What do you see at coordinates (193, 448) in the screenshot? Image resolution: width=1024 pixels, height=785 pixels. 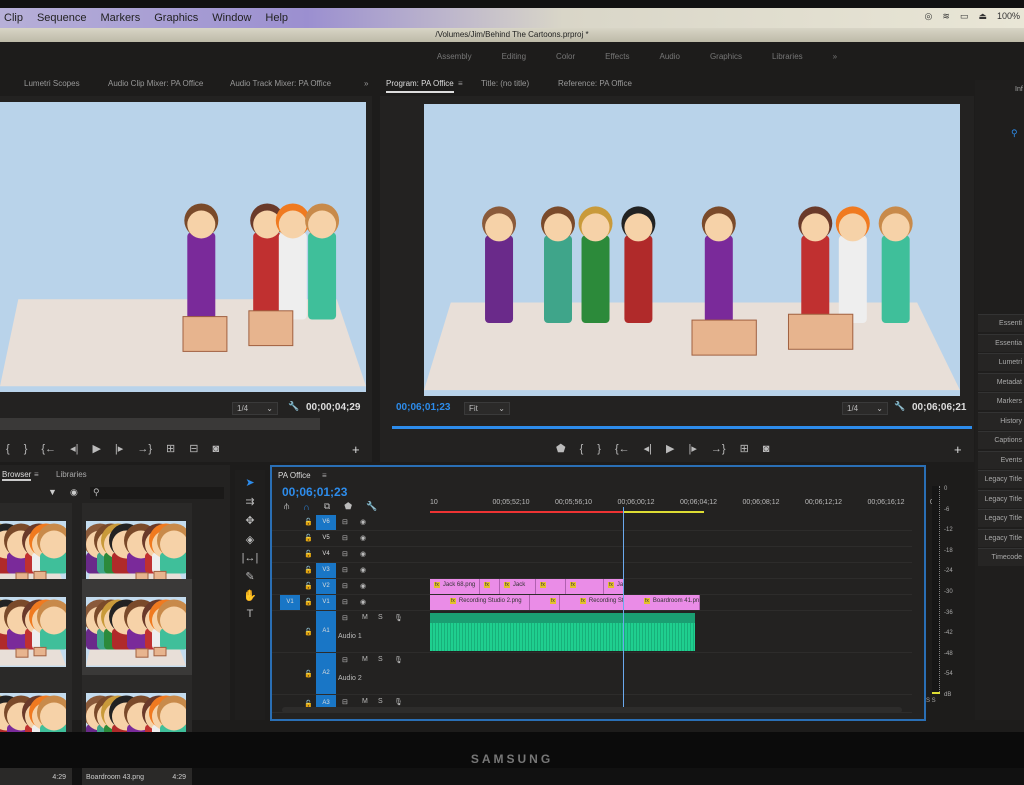 I see `overwrite-icon: ⊟` at bounding box center [193, 448].